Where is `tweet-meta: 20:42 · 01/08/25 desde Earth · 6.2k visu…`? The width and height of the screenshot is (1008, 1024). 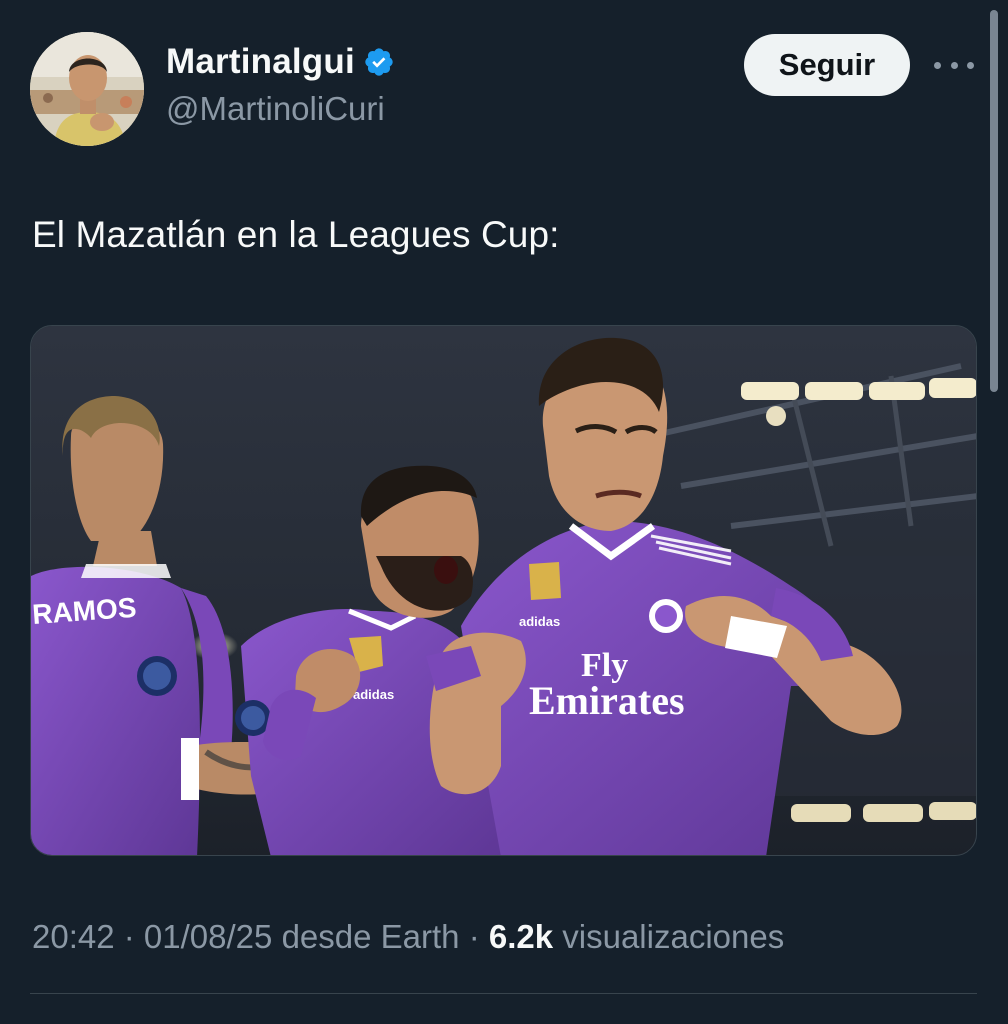 tweet-meta: 20:42 · 01/08/25 desde Earth · 6.2k visu… is located at coordinates (408, 937).